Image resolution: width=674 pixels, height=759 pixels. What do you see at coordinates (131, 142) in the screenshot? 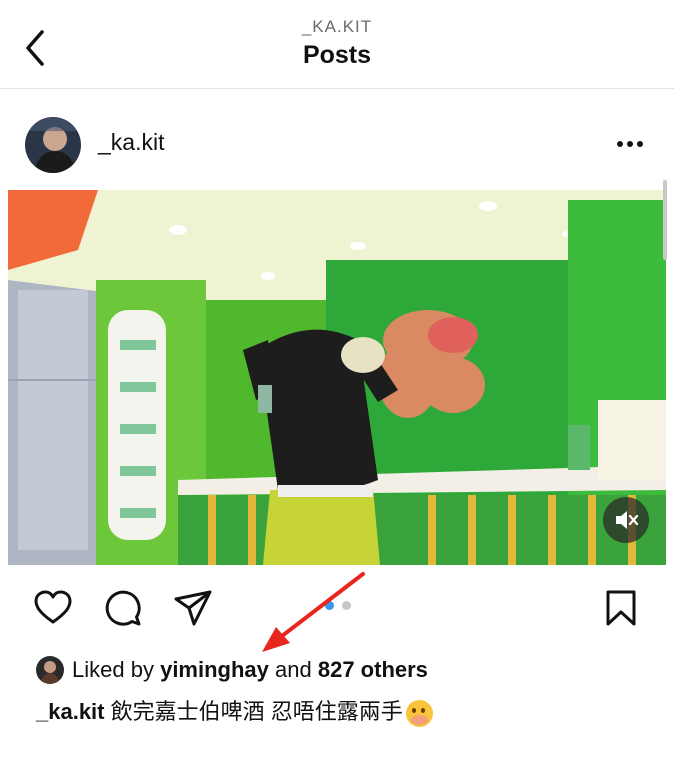
I see `post-username: _ka.kit` at bounding box center [131, 142].